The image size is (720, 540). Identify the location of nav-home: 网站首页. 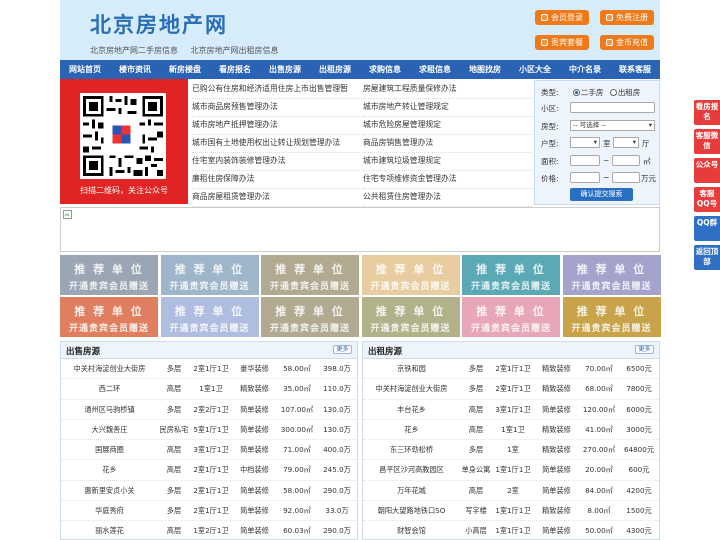
(85, 69).